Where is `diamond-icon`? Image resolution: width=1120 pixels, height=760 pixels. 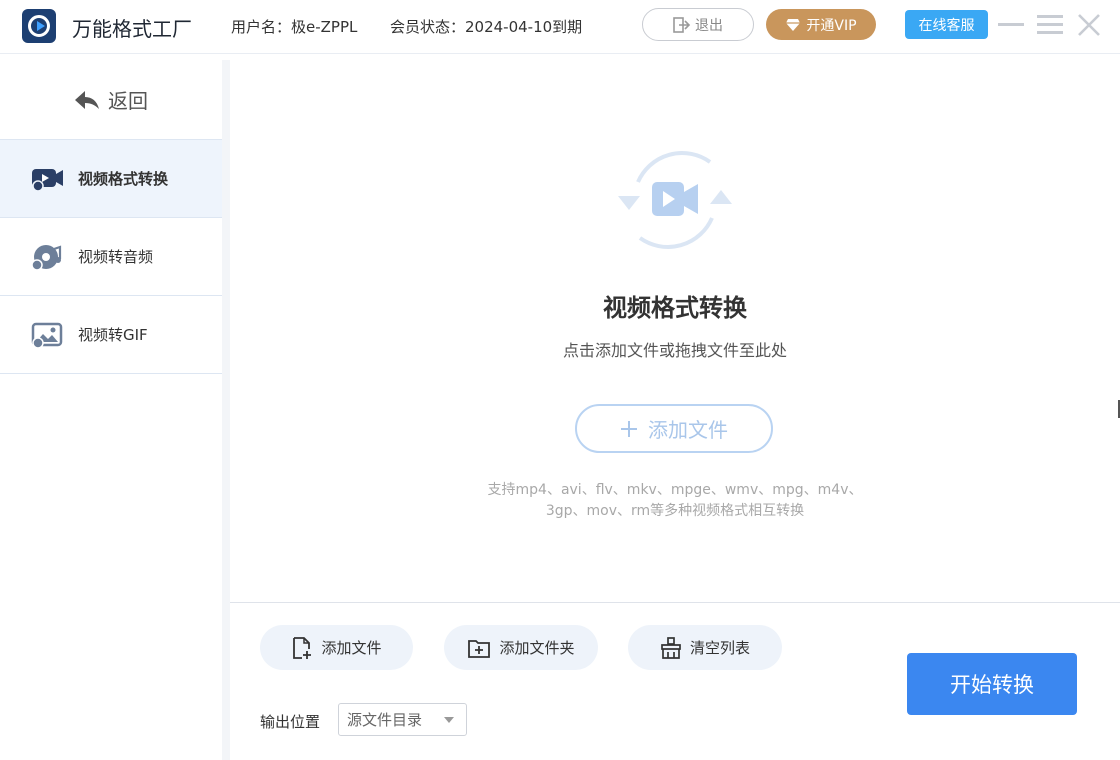
diamond-icon is located at coordinates (793, 24).